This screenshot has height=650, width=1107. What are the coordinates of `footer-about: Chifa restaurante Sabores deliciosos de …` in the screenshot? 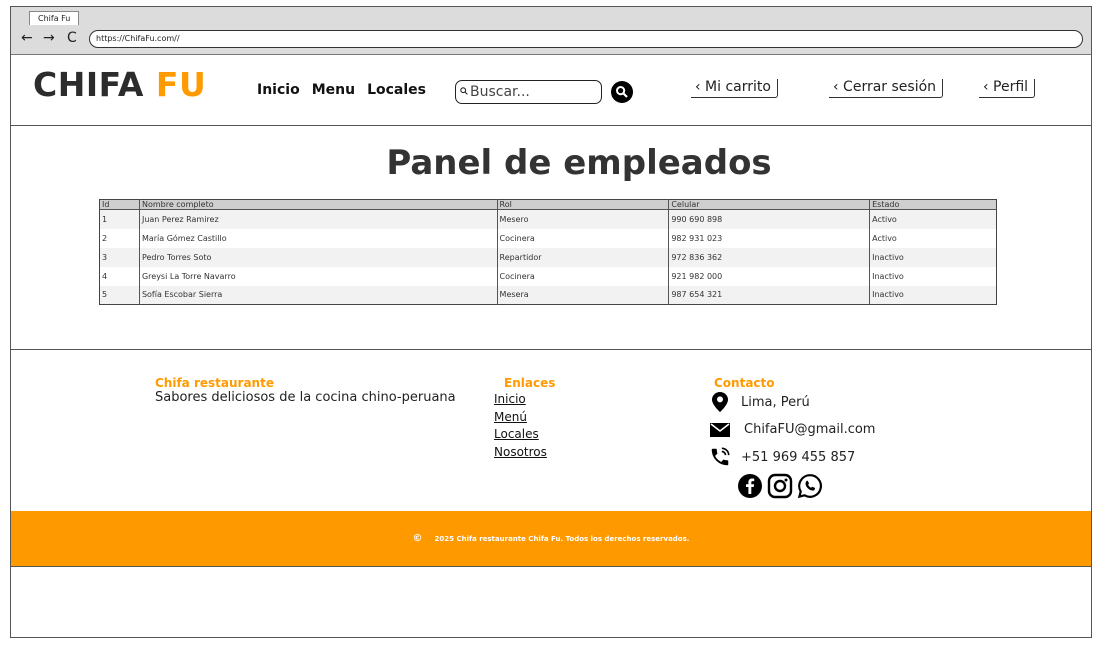 It's located at (305, 390).